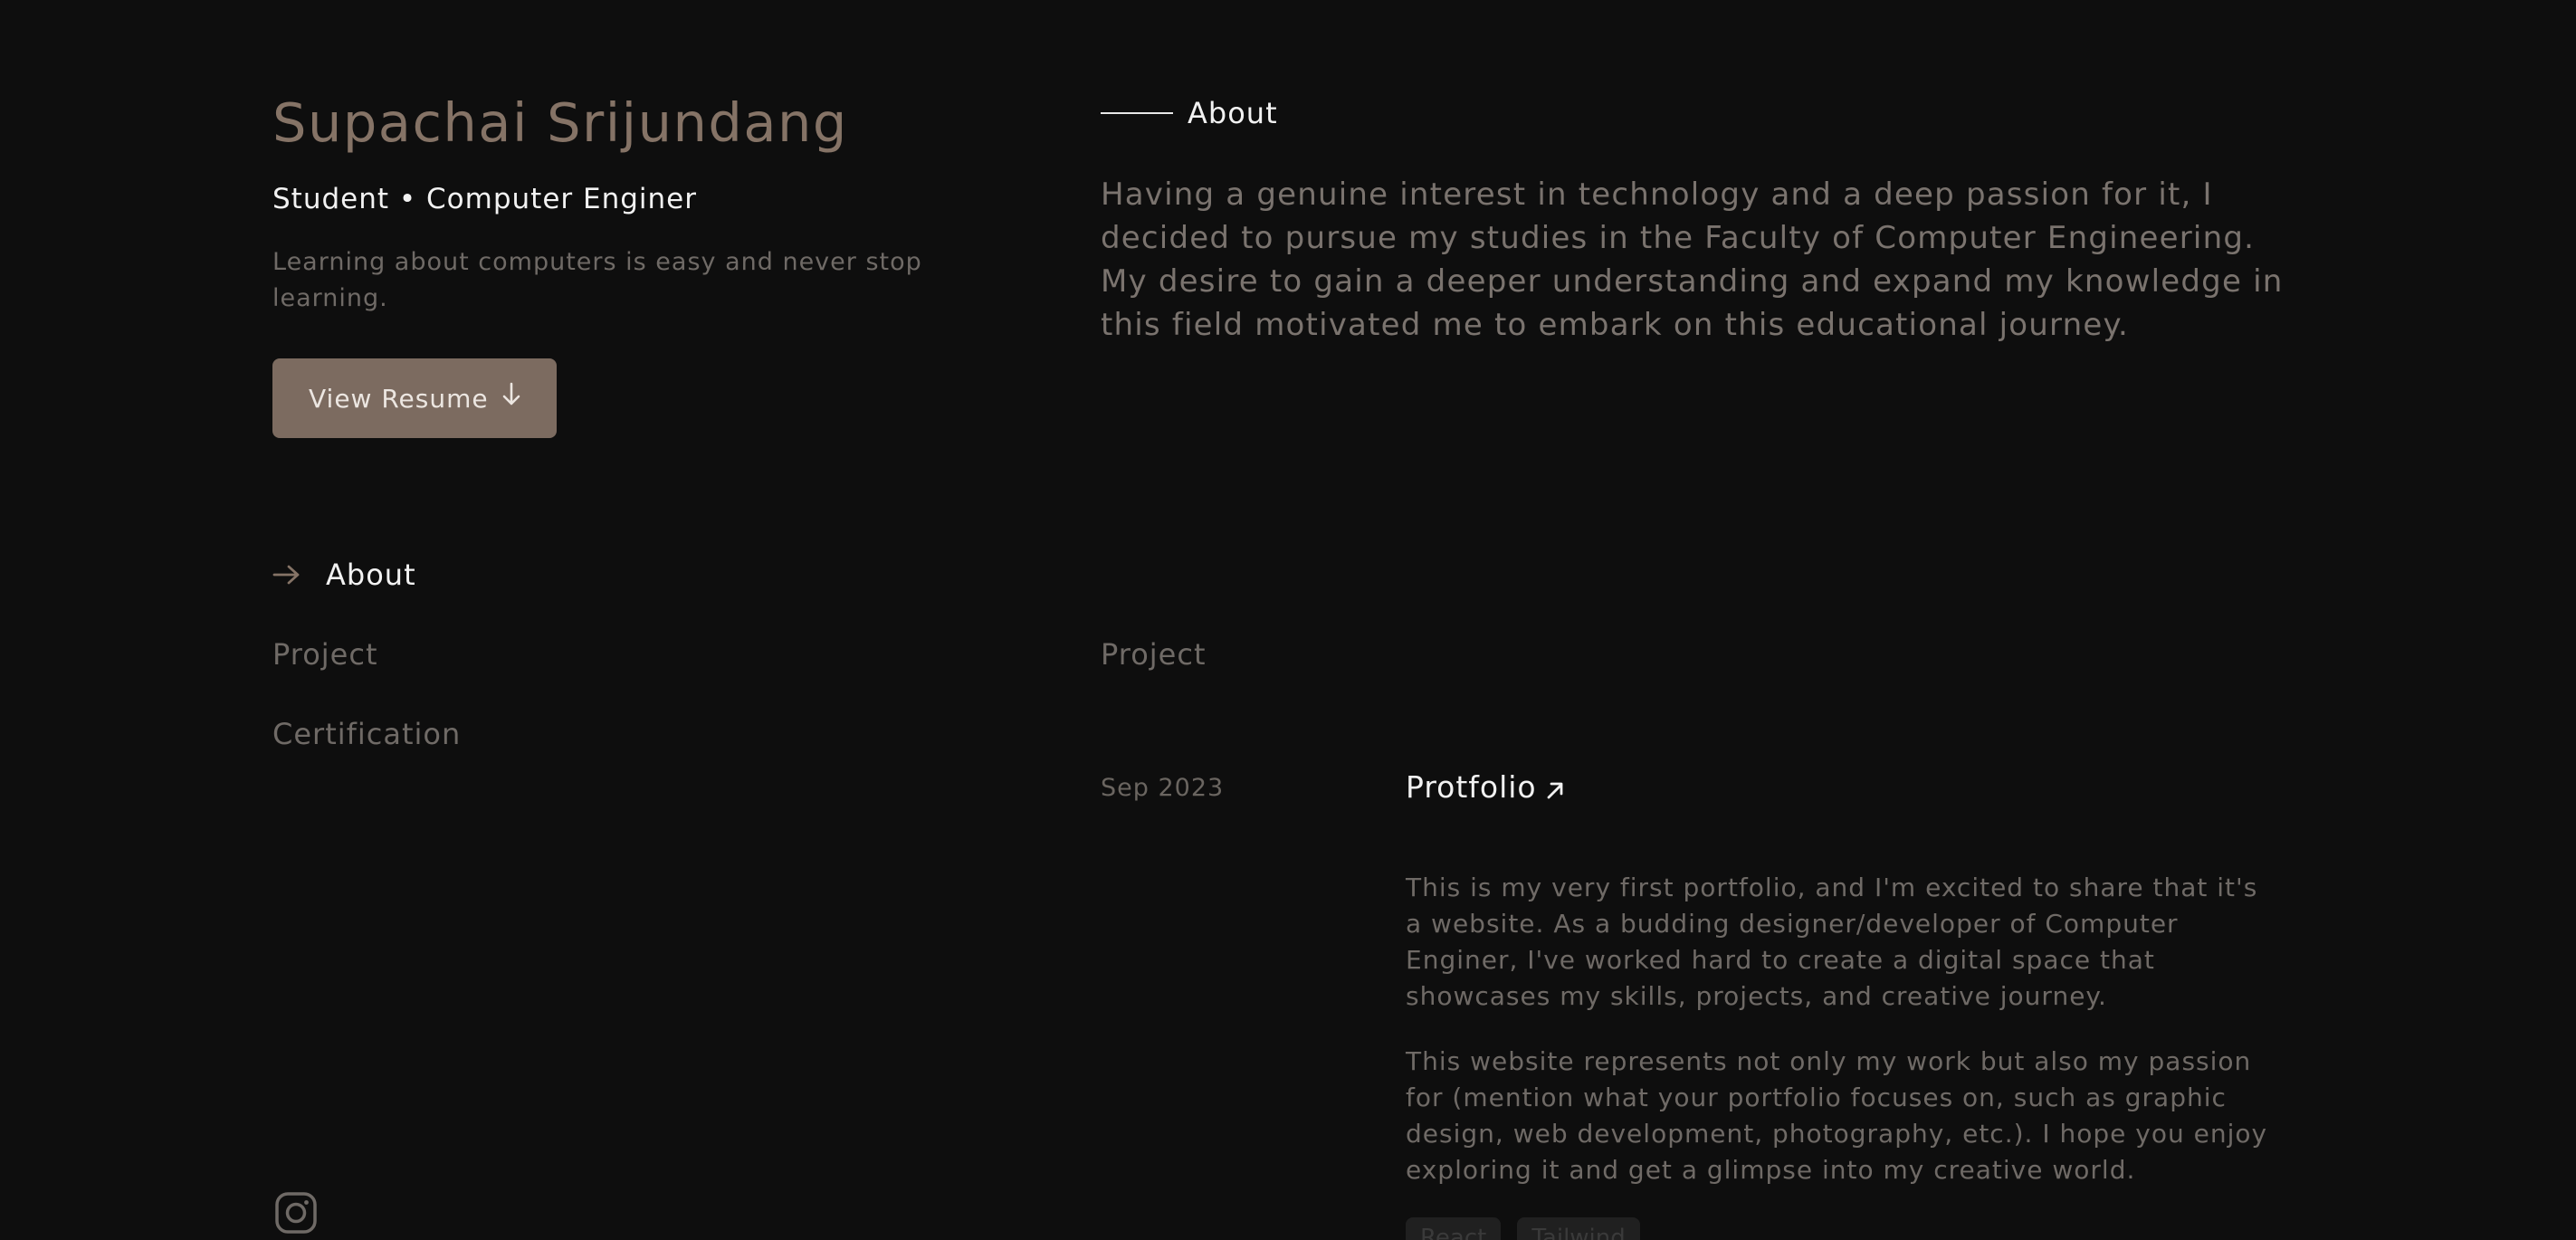 The image size is (2576, 1240). I want to click on tech-tag: Tailwind, so click(1578, 1228).